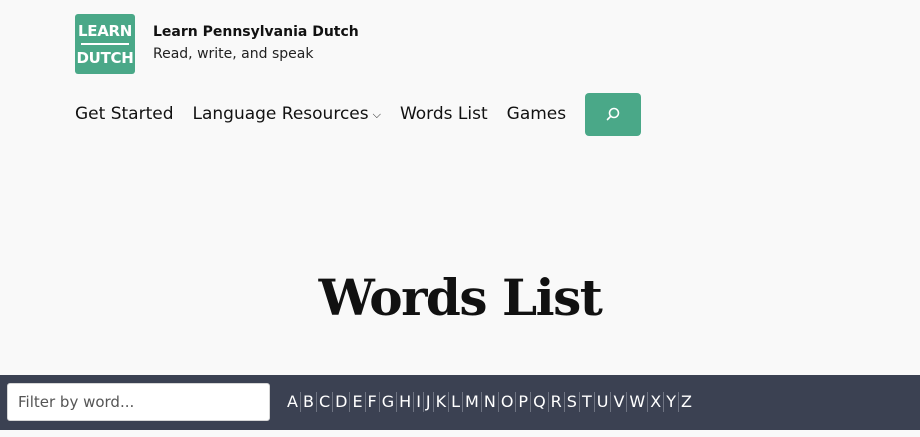 This screenshot has width=920, height=437. What do you see at coordinates (324, 402) in the screenshot?
I see `letter-link-c: C` at bounding box center [324, 402].